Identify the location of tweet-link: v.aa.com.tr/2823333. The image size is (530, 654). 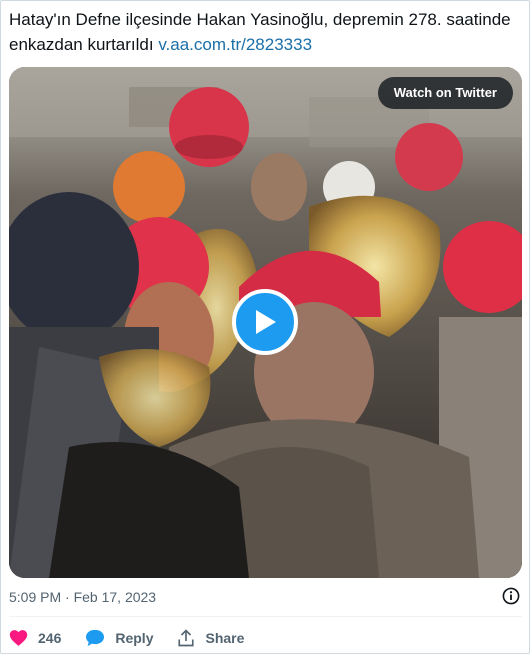
(235, 44).